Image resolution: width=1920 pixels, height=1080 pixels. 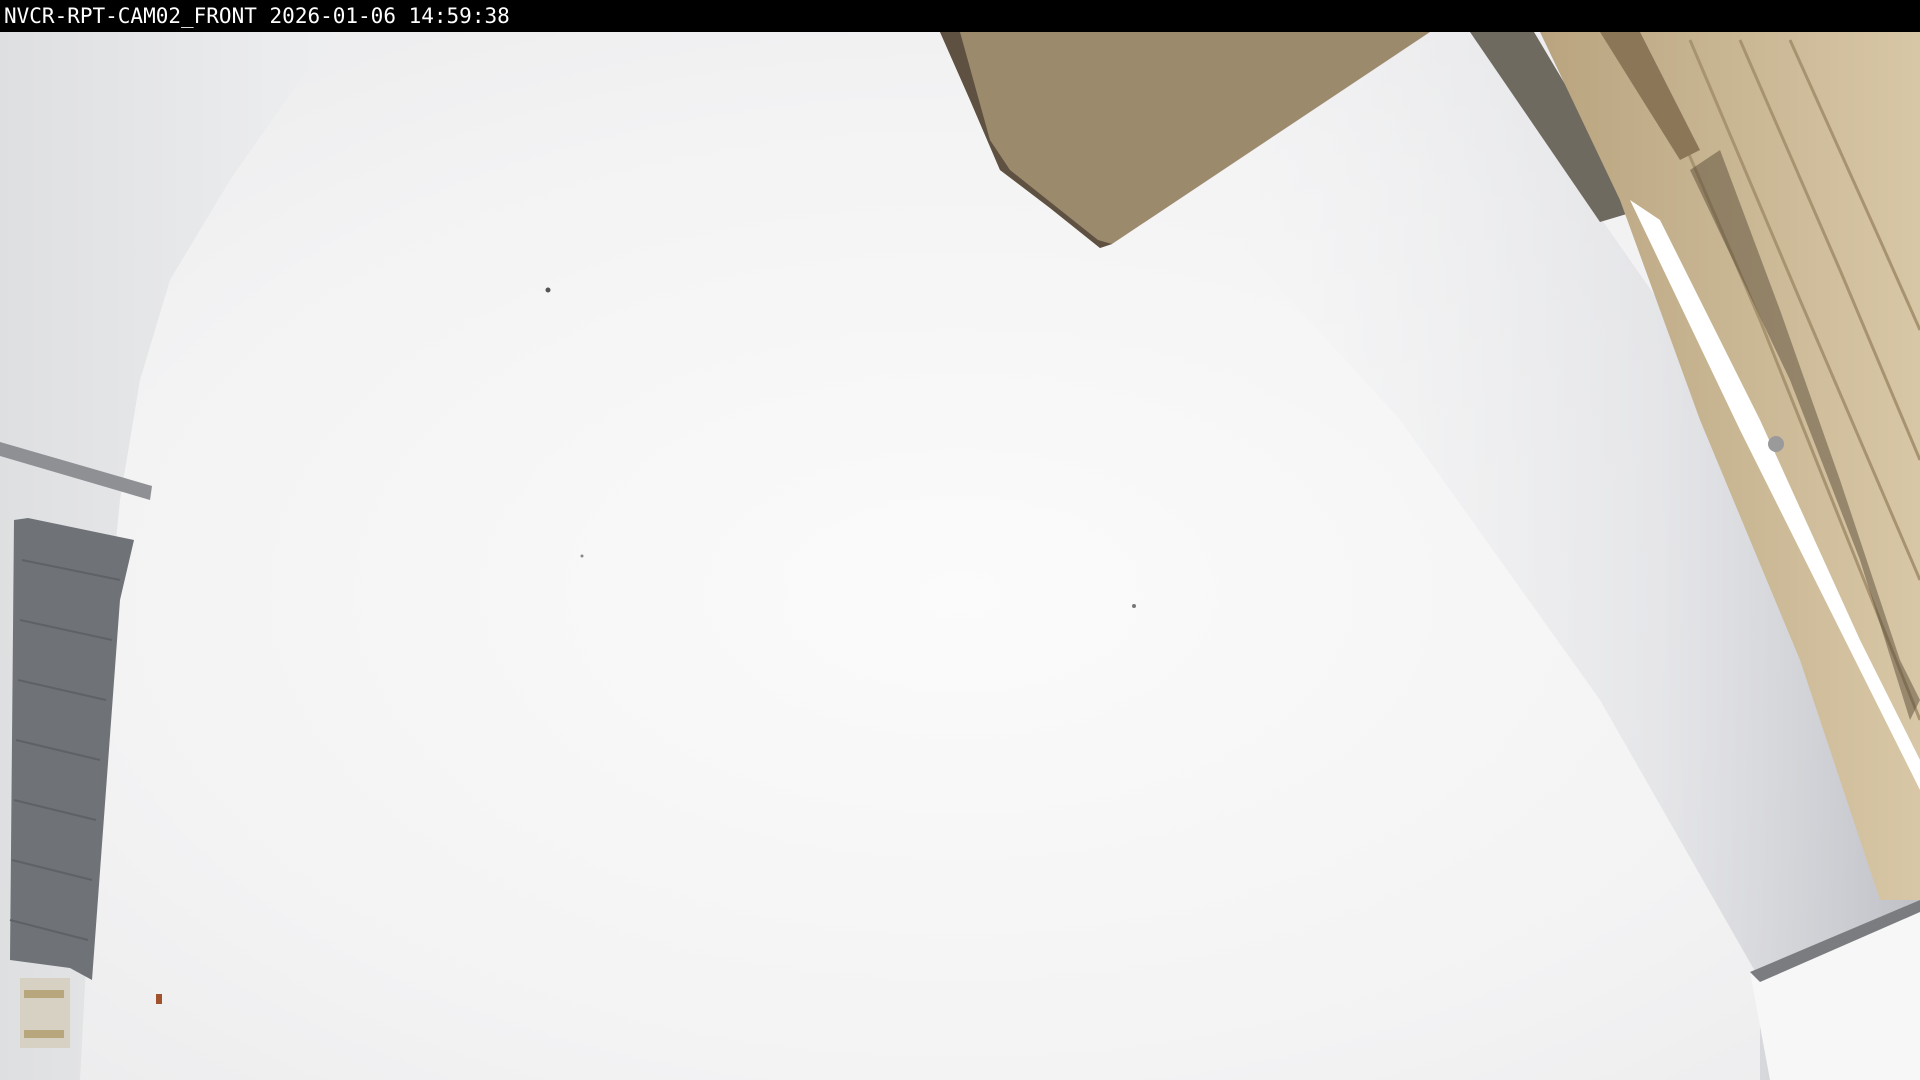 I want to click on camera-osd-text: NVCR-RPT-CAM02_FRONT 2026-01-06 14:59:38, so click(x=257, y=16).